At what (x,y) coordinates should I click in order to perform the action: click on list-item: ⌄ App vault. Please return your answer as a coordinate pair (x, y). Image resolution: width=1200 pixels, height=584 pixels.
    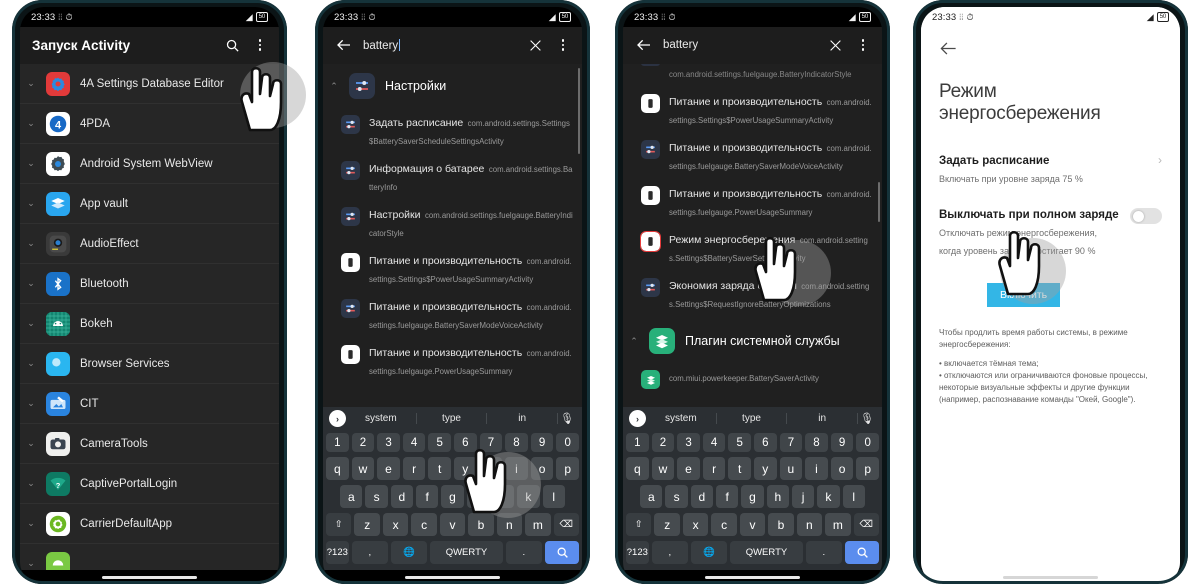
    Looking at the image, I should click on (149, 204).